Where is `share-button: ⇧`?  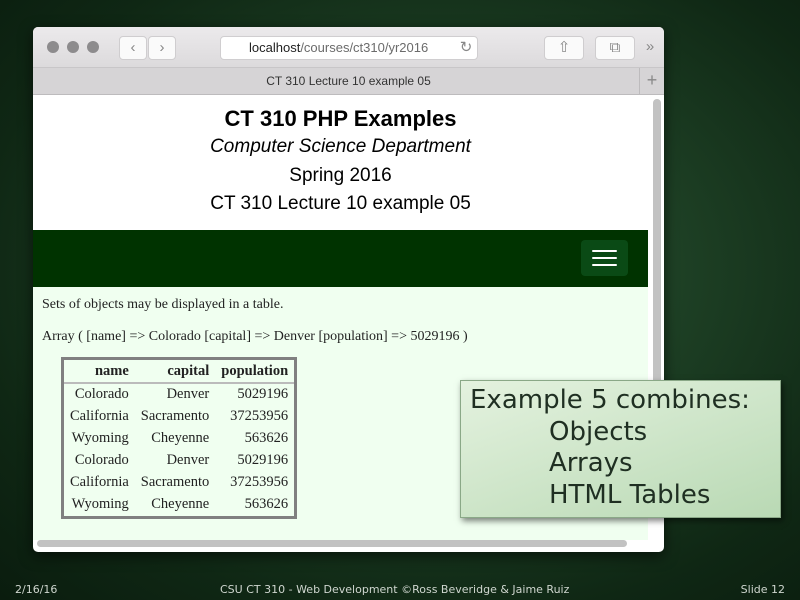 share-button: ⇧ is located at coordinates (564, 48).